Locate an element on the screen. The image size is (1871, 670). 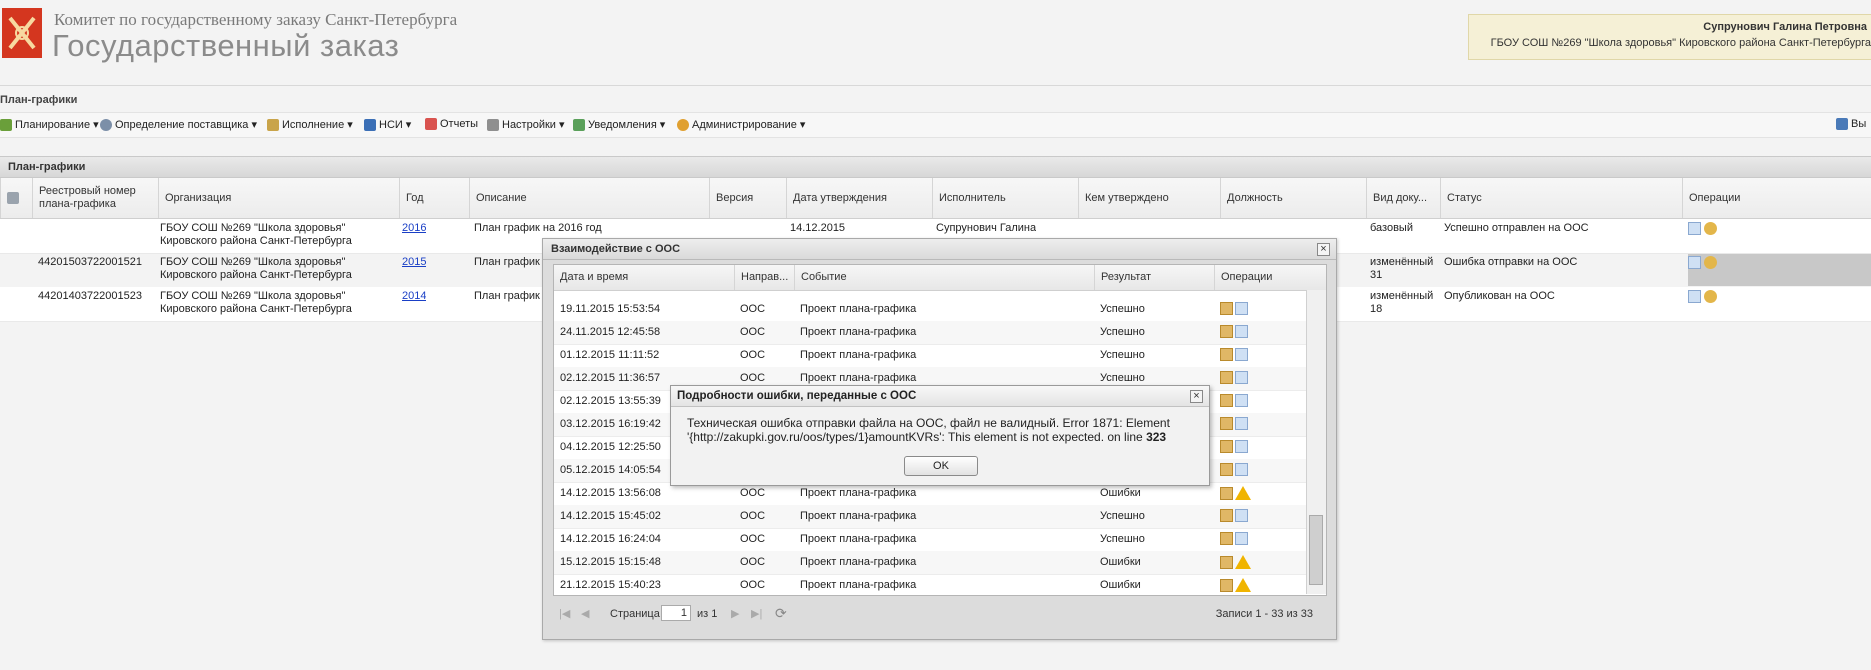
exit-button: Вы is located at coordinates (1851, 124).